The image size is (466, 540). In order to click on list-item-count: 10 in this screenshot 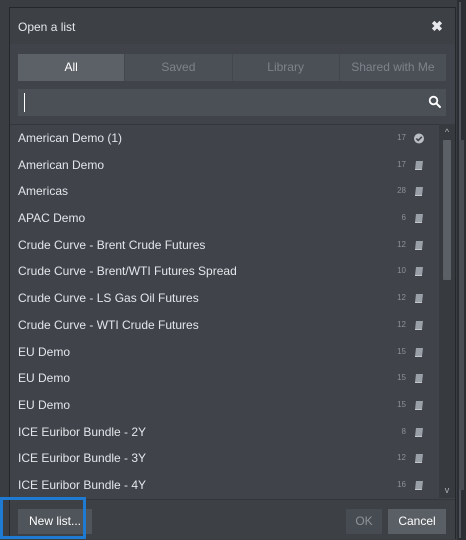, I will do `click(401, 271)`.